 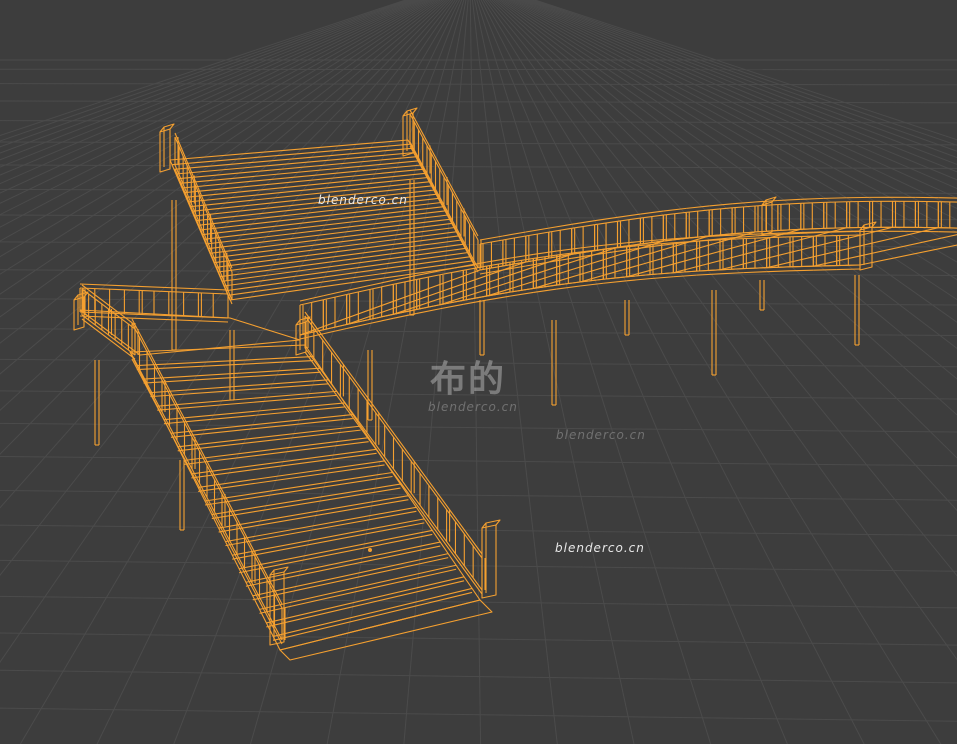 What do you see at coordinates (322, 220) in the screenshot?
I see `upper-ramp-outline` at bounding box center [322, 220].